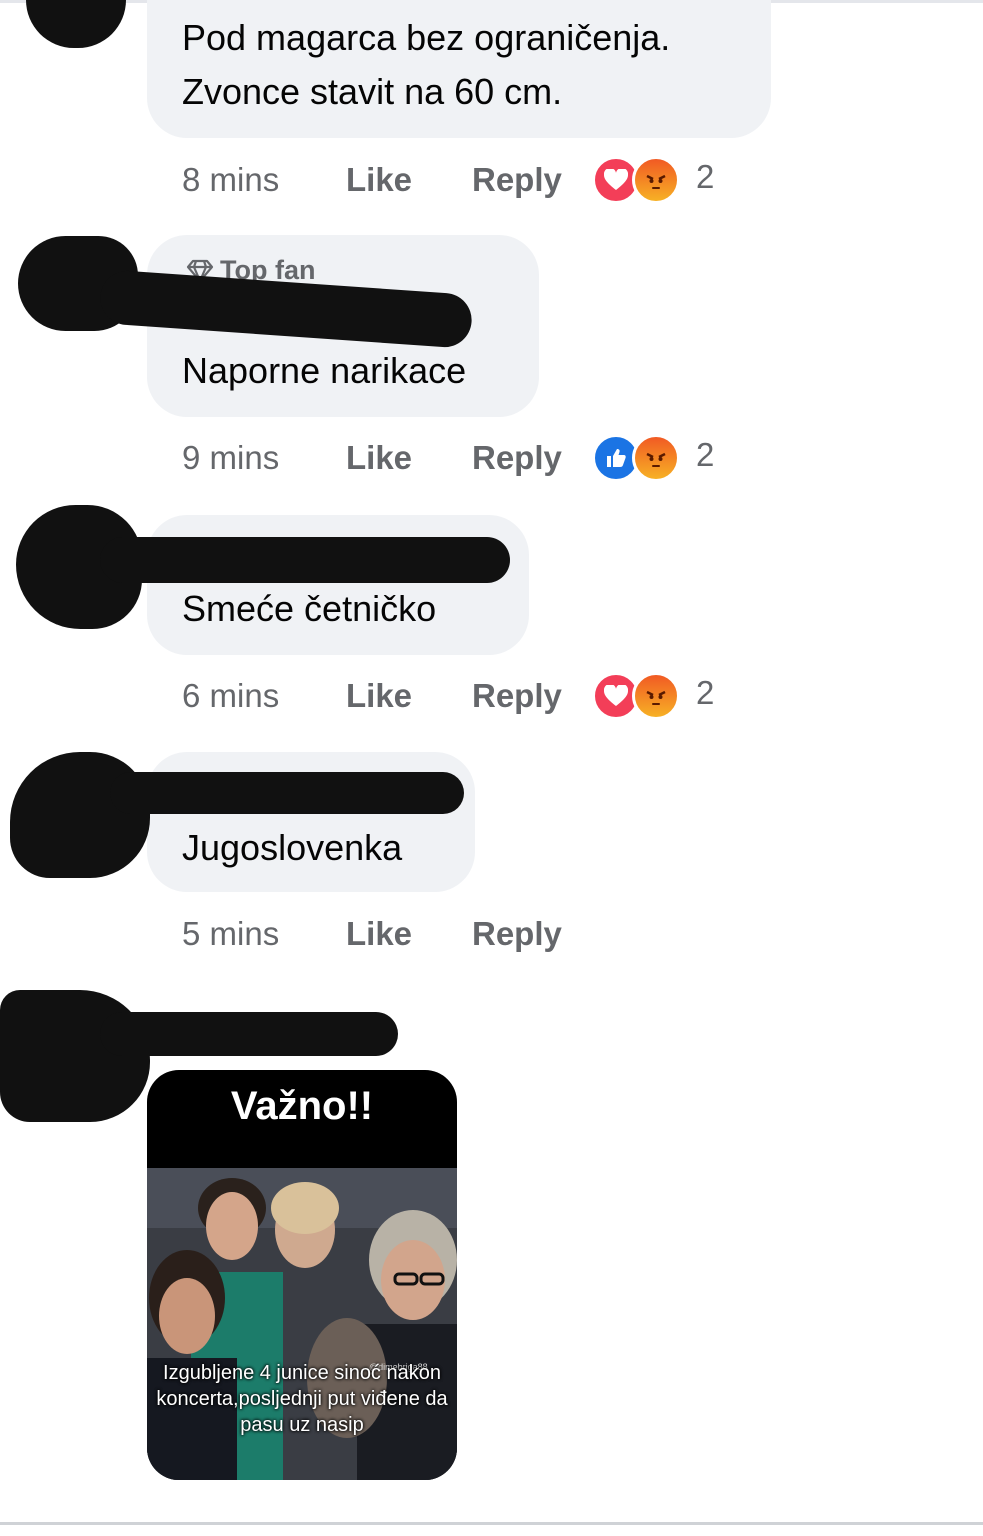 The height and width of the screenshot is (1536, 983). Describe the element at coordinates (426, 37) in the screenshot. I see `comment-text: Pod magarca bez ograničenja.` at that location.